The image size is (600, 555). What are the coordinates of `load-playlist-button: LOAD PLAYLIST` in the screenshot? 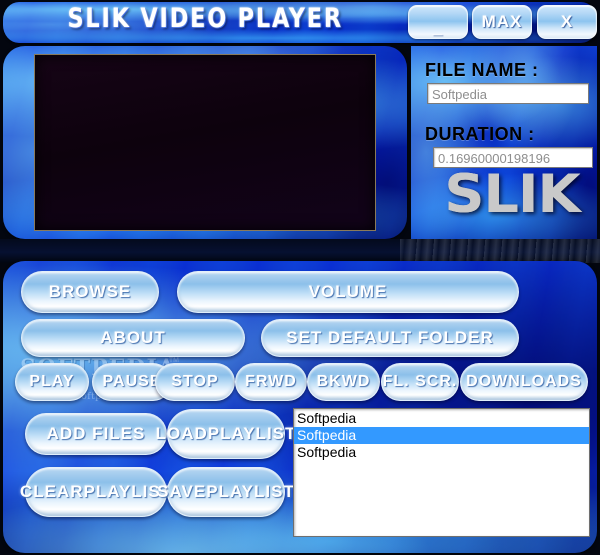 It's located at (225, 434).